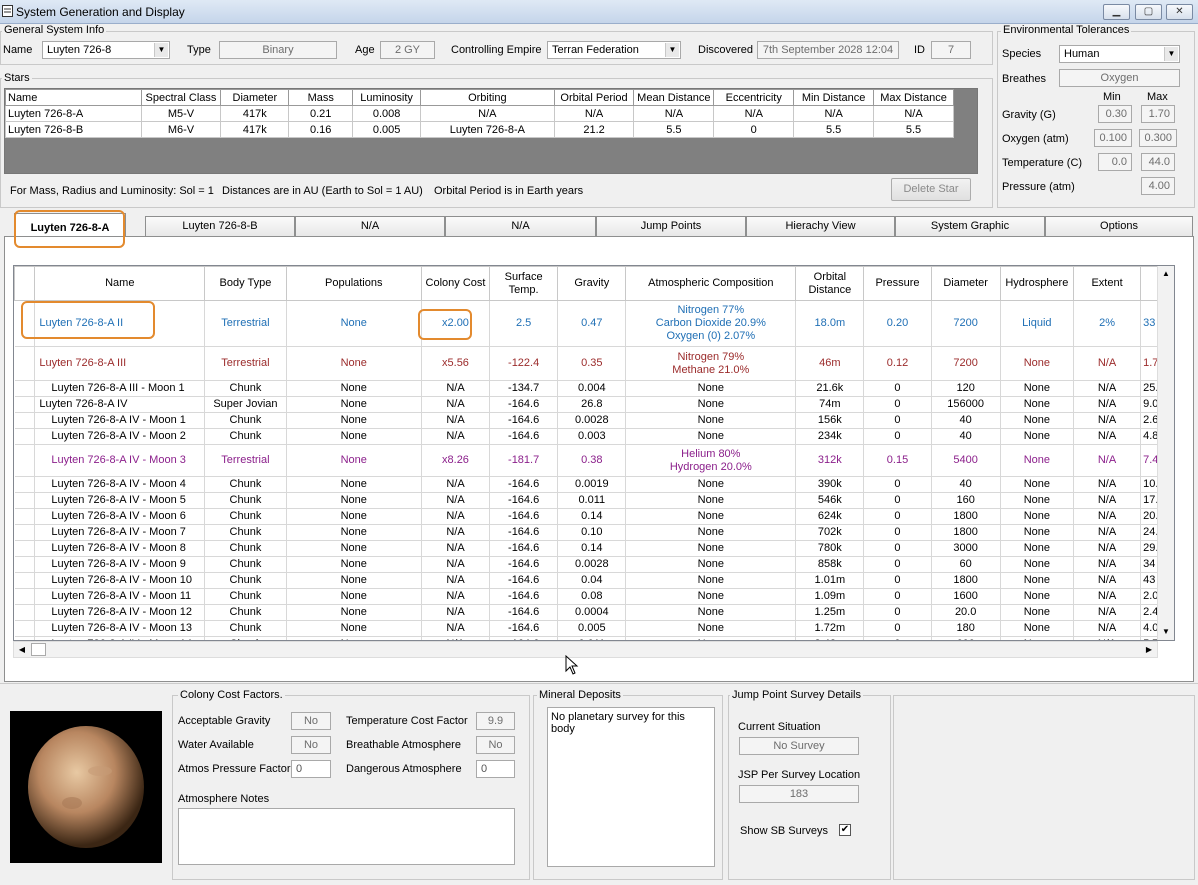 This screenshot has width=1198, height=885. What do you see at coordinates (524, 283) in the screenshot?
I see `bodies-column-header: Surface Temp.` at bounding box center [524, 283].